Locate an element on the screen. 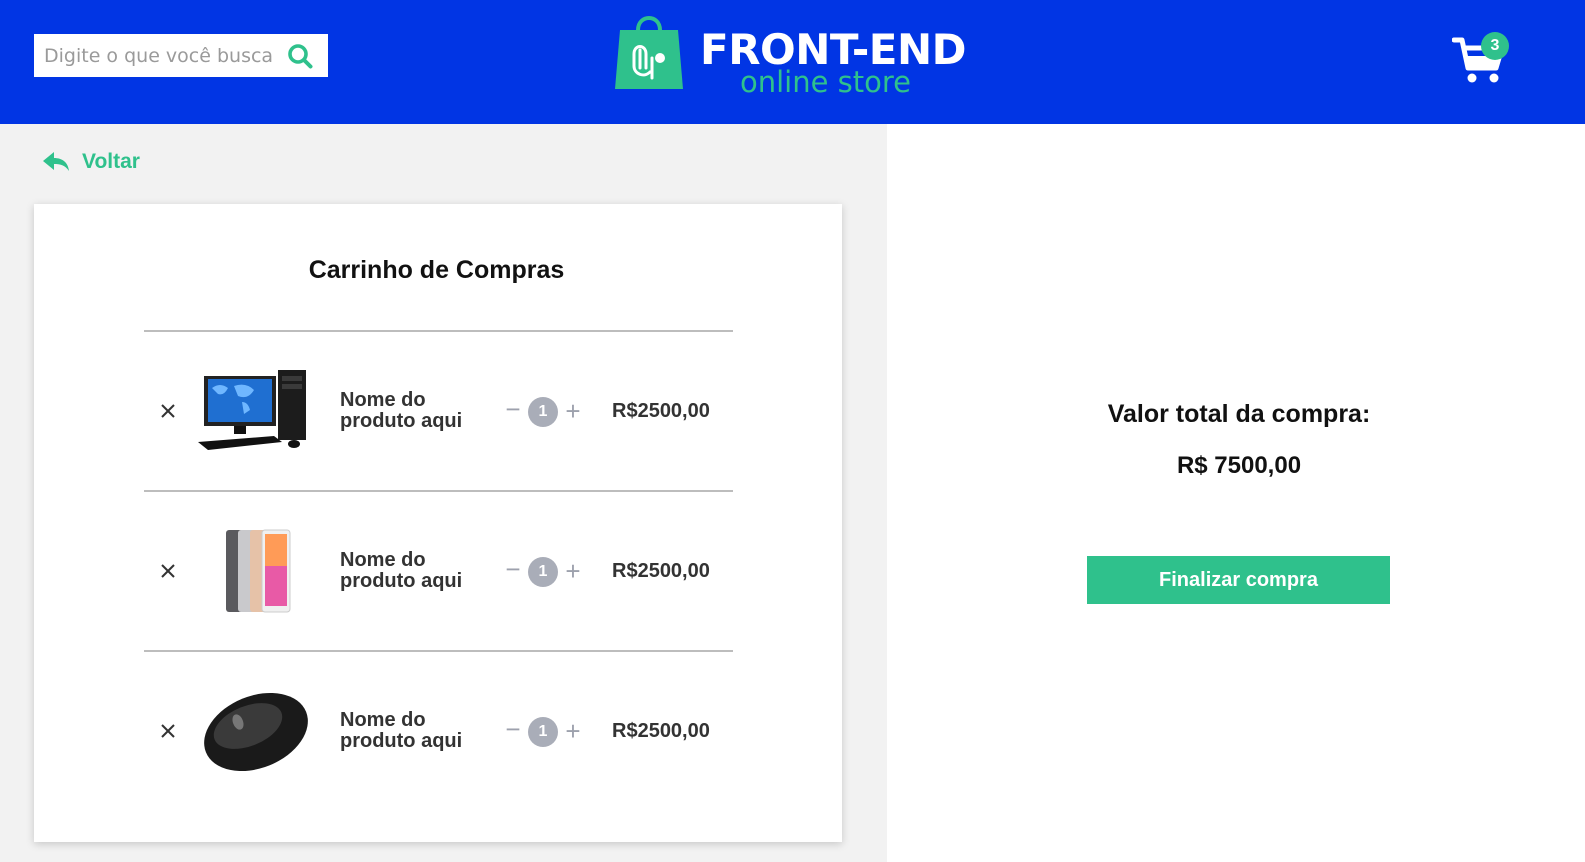 The image size is (1585, 862). total-value: R$ 7500,00 is located at coordinates (1239, 465).